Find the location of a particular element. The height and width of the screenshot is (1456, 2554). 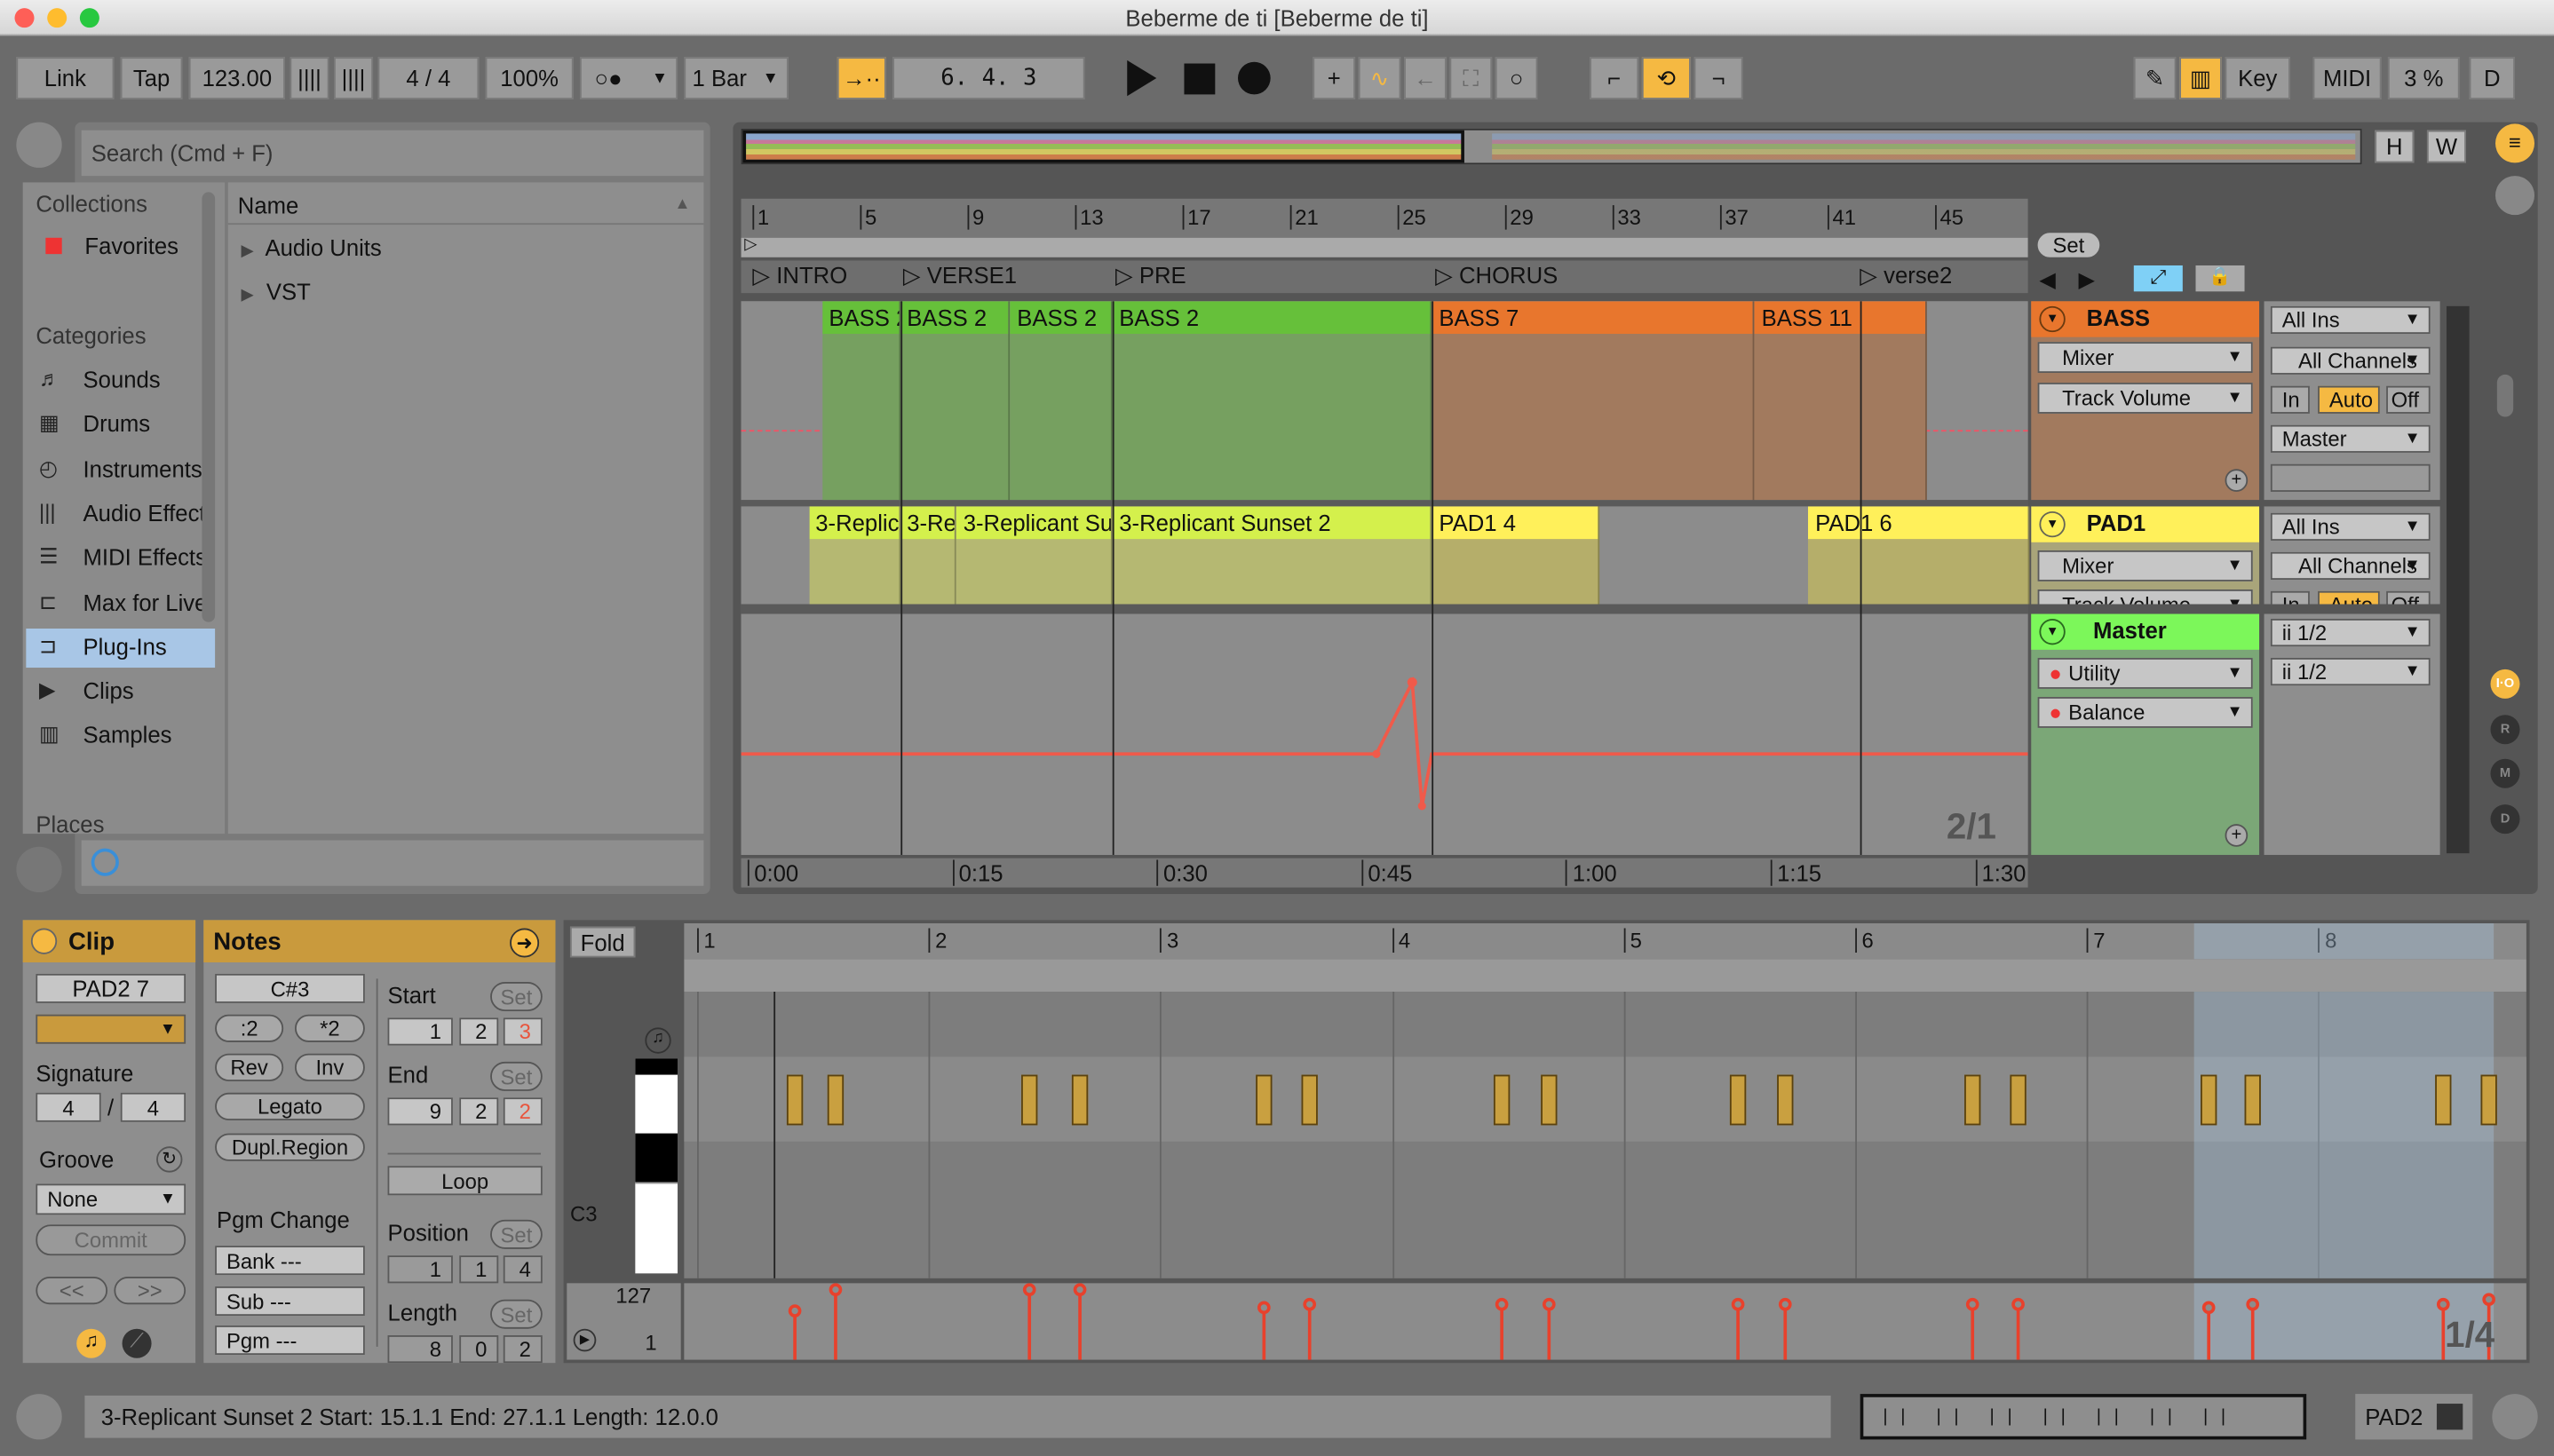

input-type-dropdown: All Ins is located at coordinates (2350, 320).